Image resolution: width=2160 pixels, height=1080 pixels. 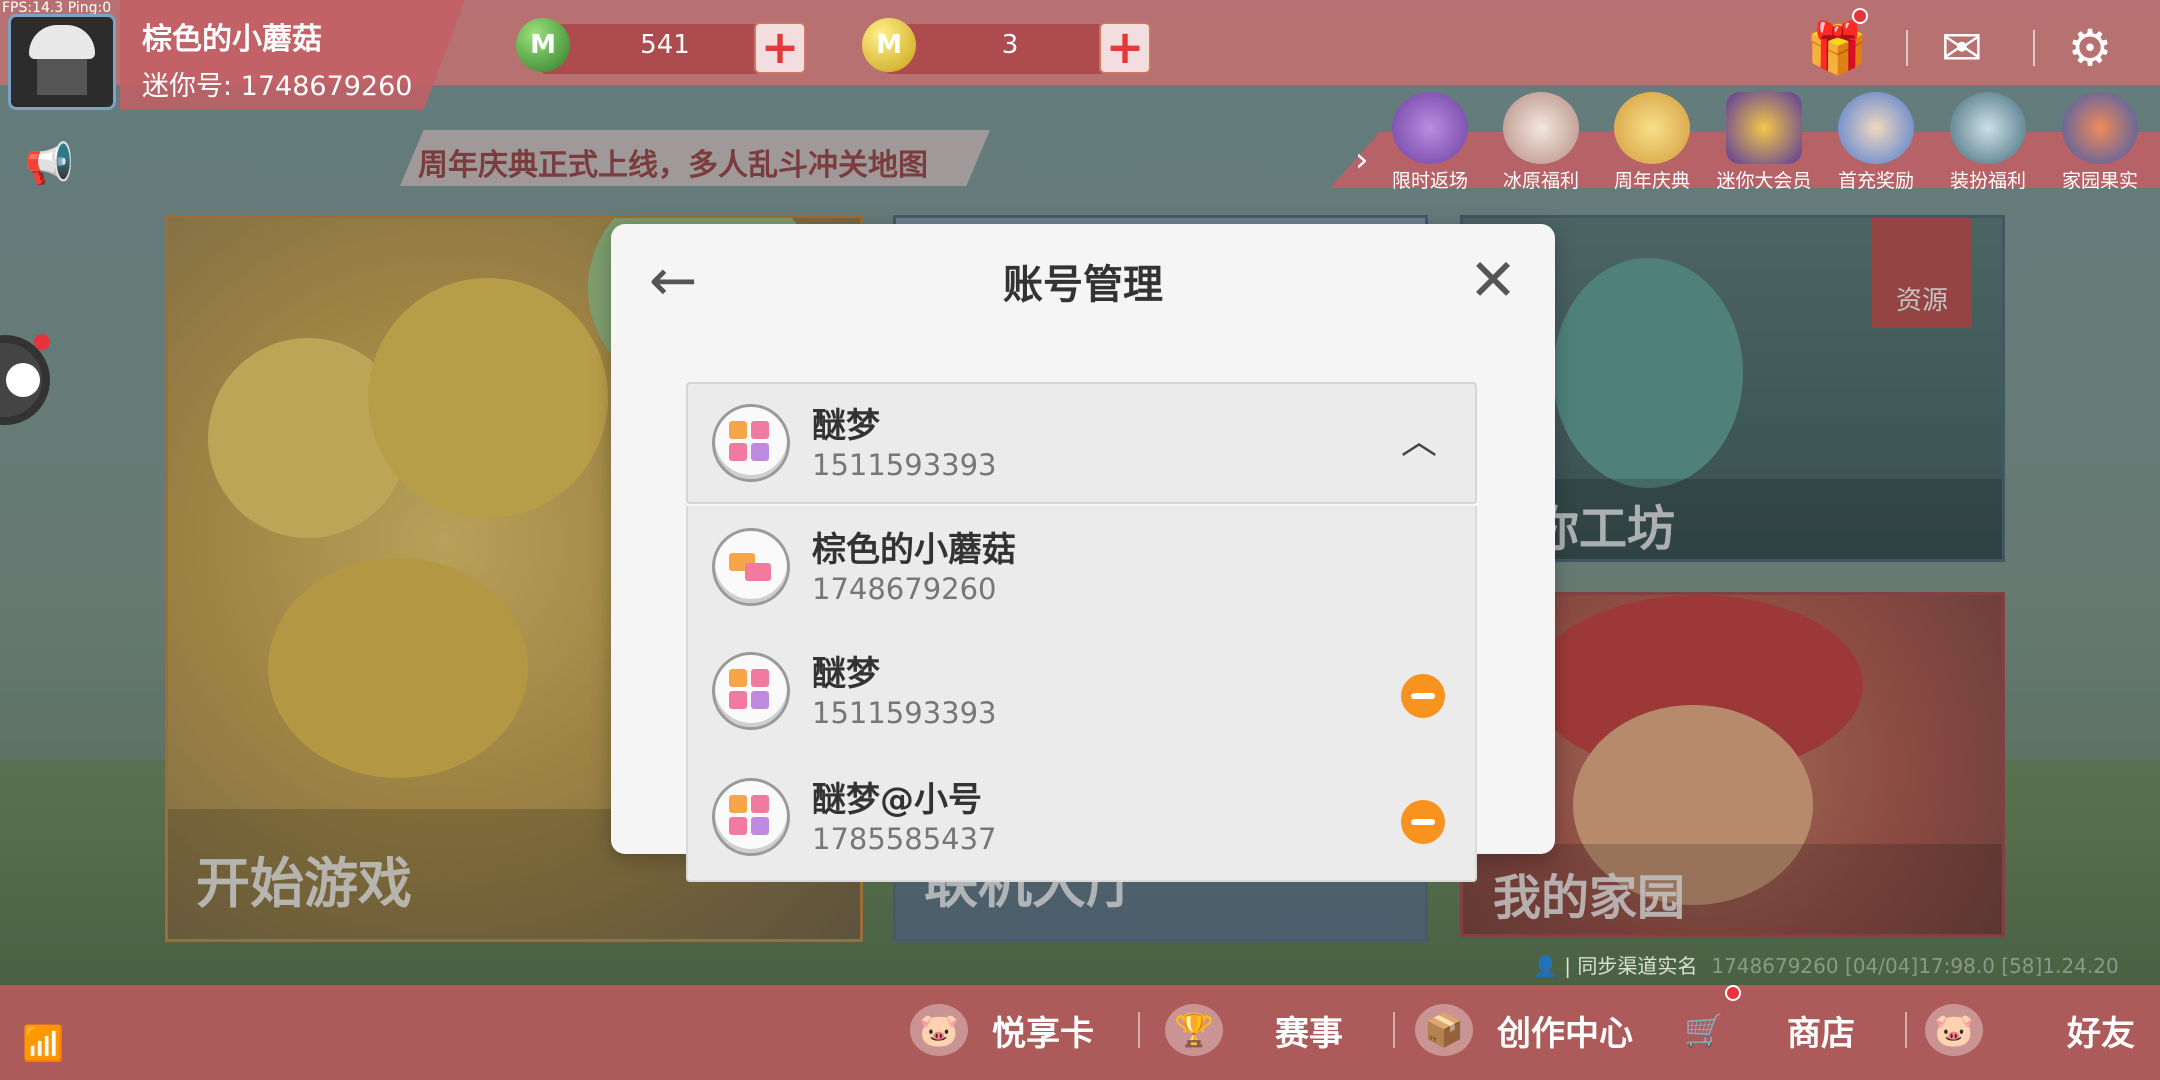 What do you see at coordinates (1555, 966) in the screenshot?
I see `user-icon: 👤 |` at bounding box center [1555, 966].